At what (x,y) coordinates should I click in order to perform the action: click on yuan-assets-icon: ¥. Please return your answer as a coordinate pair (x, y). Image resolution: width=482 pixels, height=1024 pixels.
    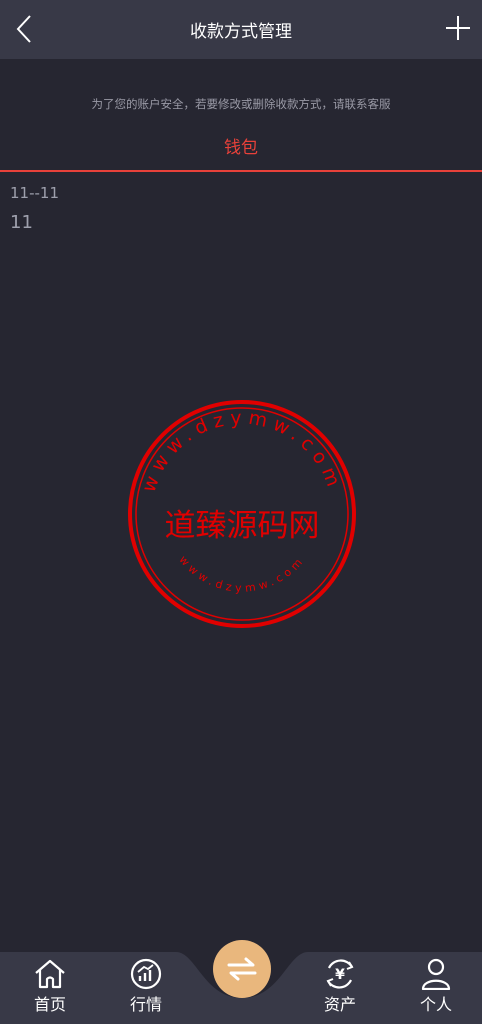
    Looking at the image, I should click on (340, 974).